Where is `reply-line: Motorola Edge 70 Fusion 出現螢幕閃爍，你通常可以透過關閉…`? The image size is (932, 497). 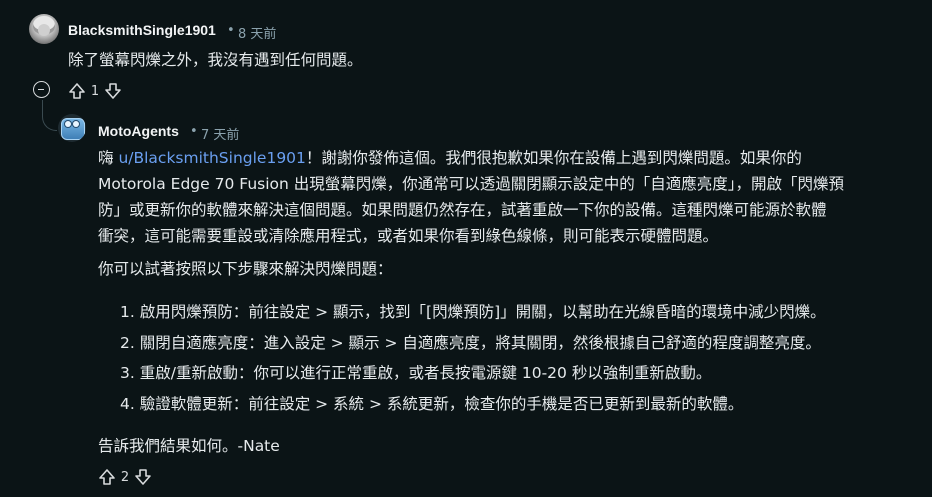 reply-line: Motorola Edge 70 Fusion 出現螢幕閃爍，你通常可以透過關閉… is located at coordinates (471, 184).